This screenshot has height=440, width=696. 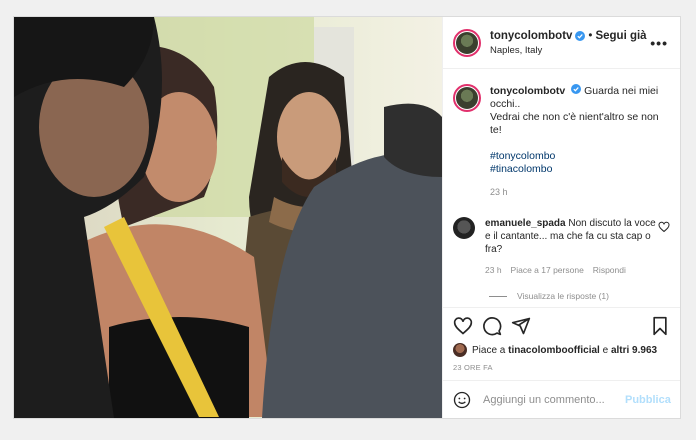 What do you see at coordinates (609, 270) in the screenshot?
I see `reply-button: Rispondi` at bounding box center [609, 270].